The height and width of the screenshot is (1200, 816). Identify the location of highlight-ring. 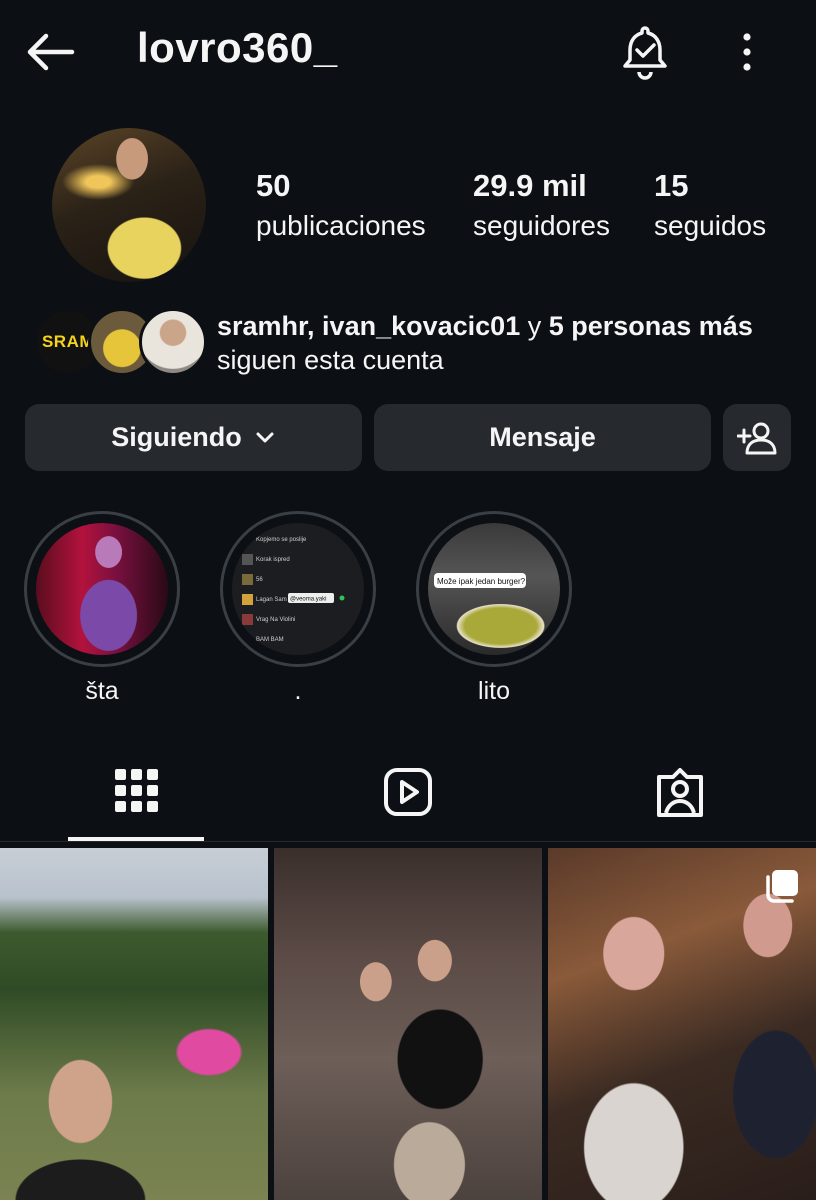
(102, 589).